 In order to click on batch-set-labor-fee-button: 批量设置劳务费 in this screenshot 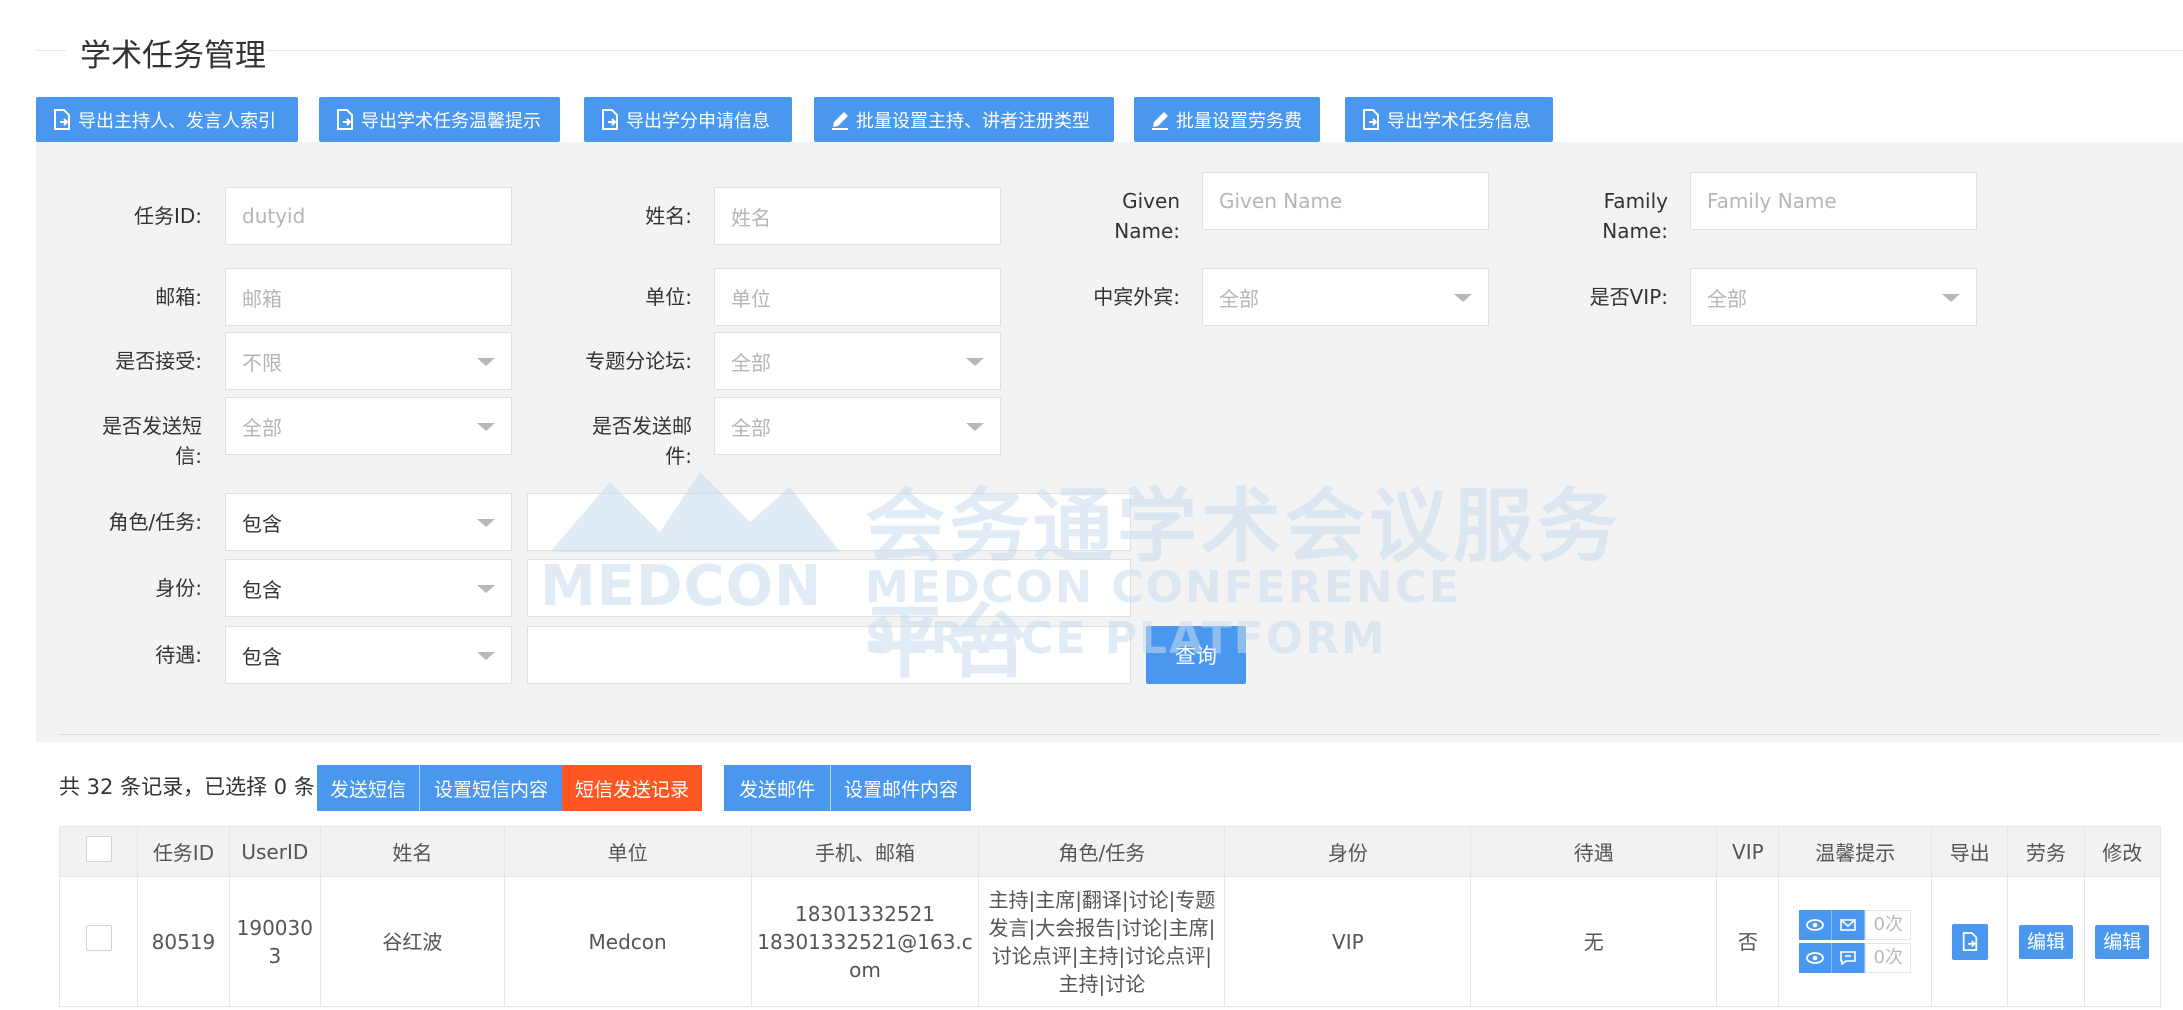, I will do `click(1227, 119)`.